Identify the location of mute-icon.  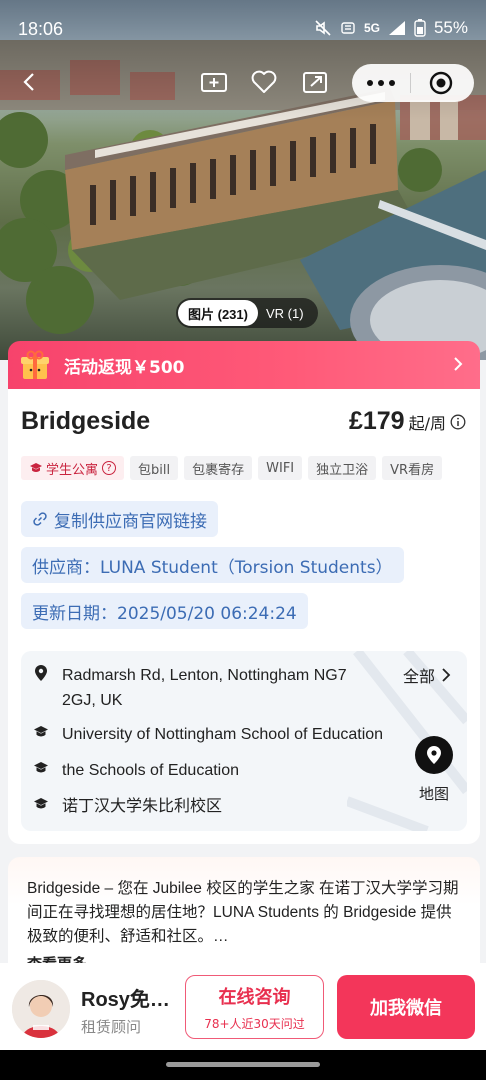
(323, 28).